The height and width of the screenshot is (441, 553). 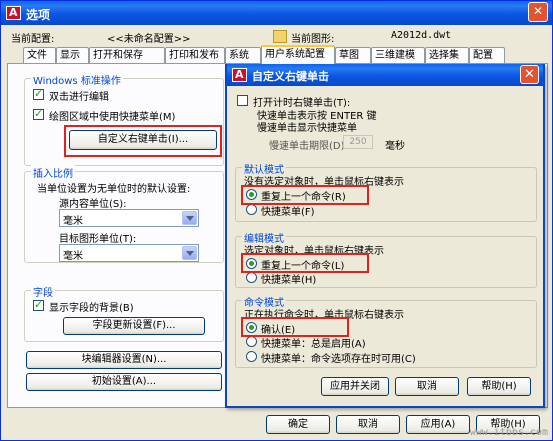 I want to click on tab-profiles: 配置, so click(x=487, y=55).